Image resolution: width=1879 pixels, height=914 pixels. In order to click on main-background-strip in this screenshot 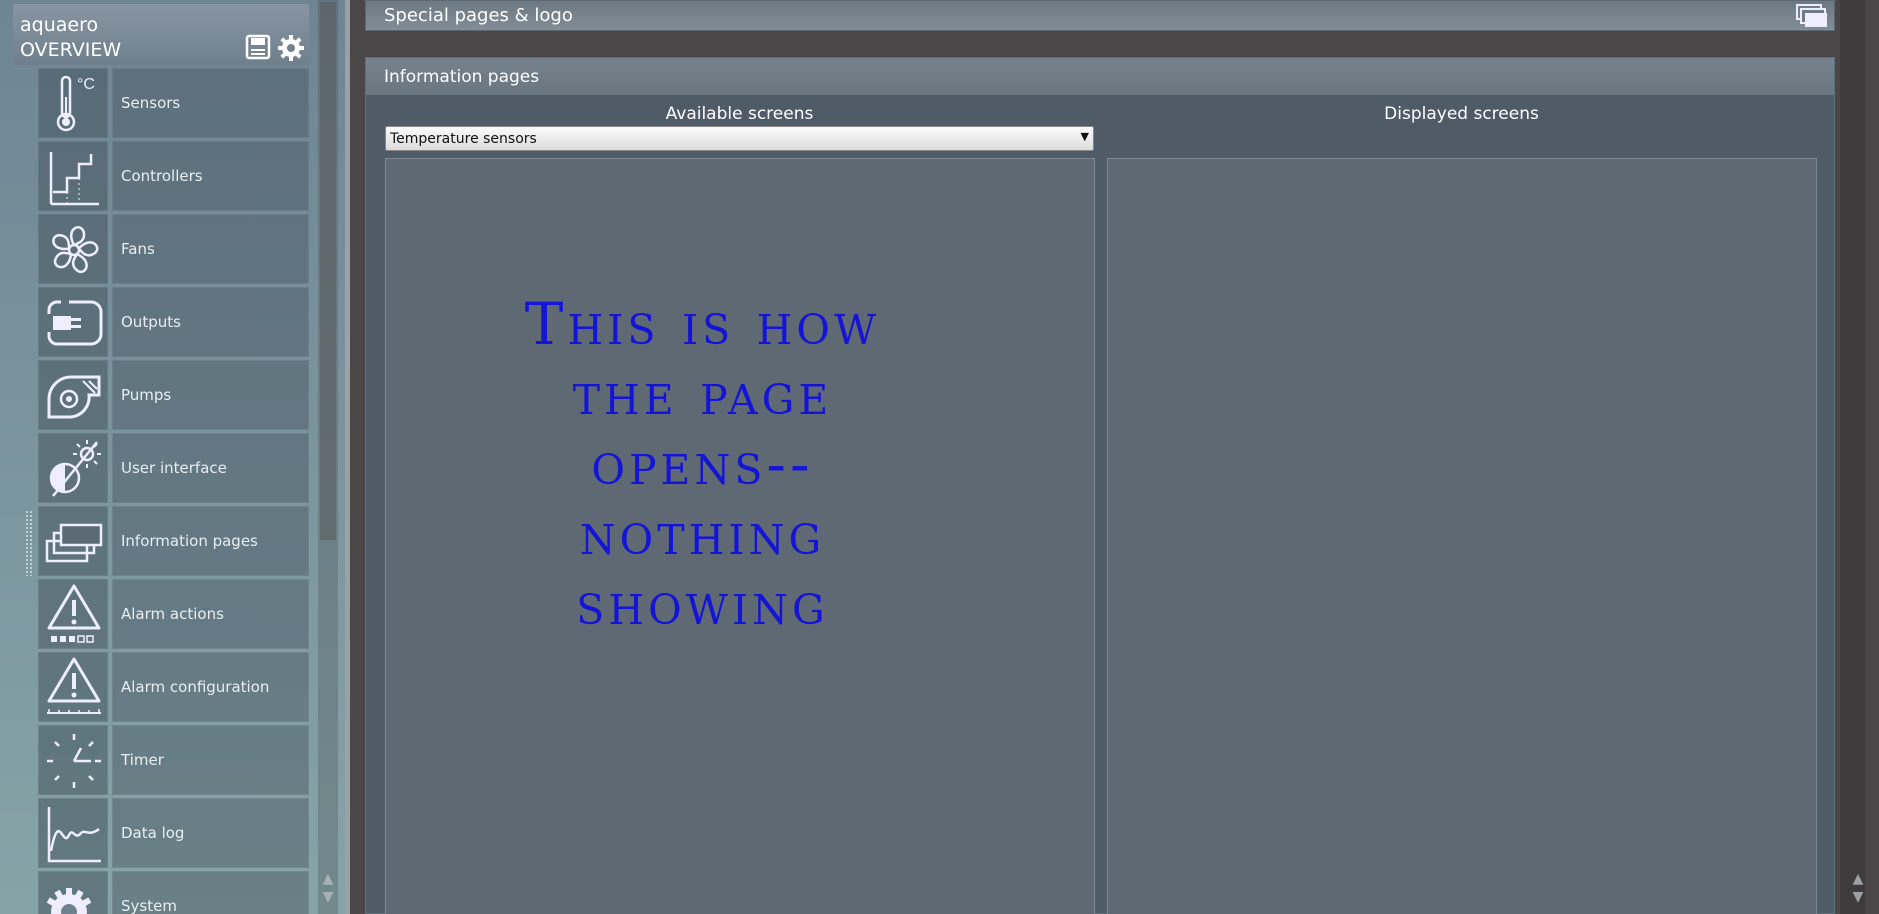, I will do `click(1852, 457)`.